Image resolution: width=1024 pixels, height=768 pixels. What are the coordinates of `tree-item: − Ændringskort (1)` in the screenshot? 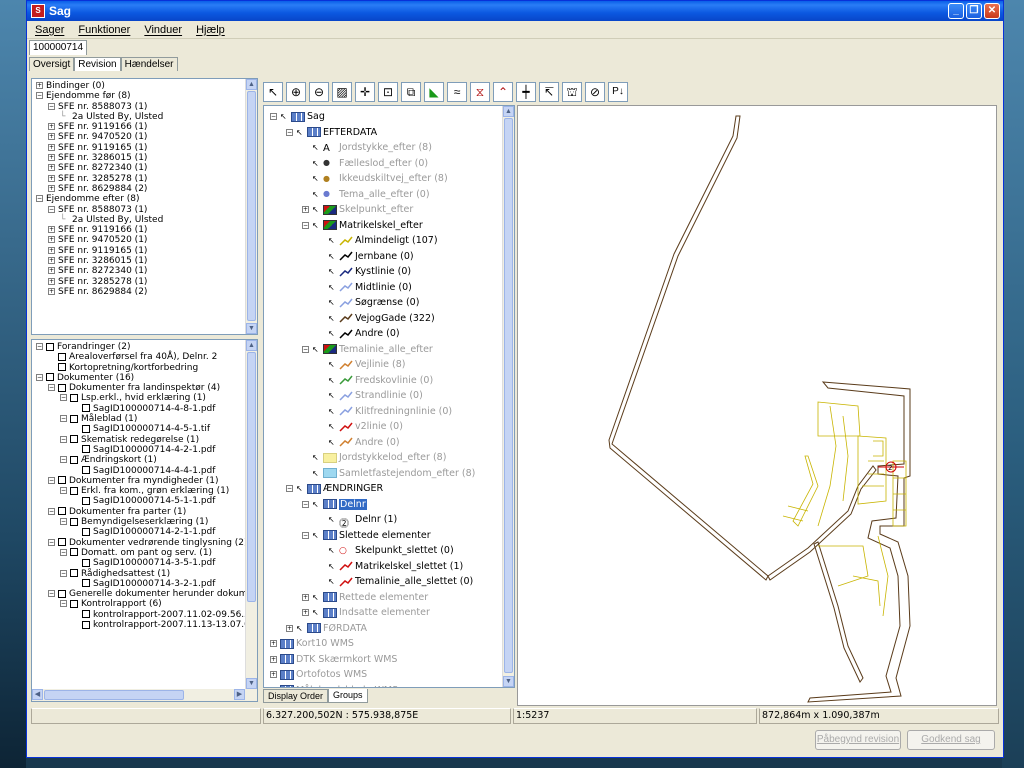 It's located at (146, 460).